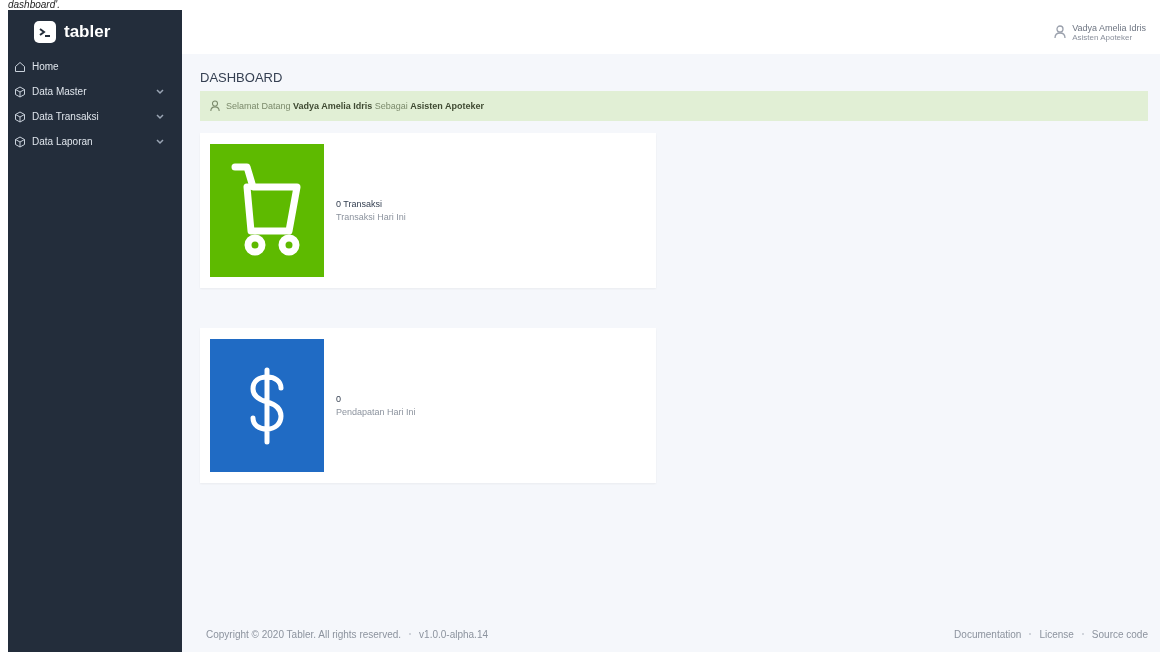 This screenshot has width=1160, height=652. What do you see at coordinates (20, 66) in the screenshot?
I see `home-icon` at bounding box center [20, 66].